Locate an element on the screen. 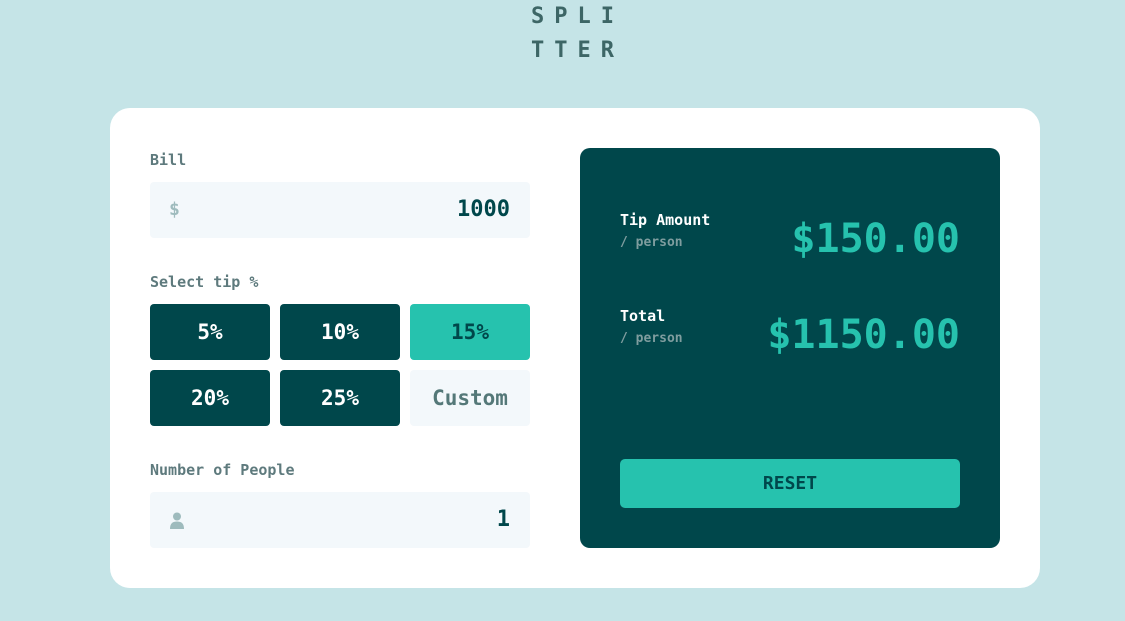 Image resolution: width=1125 pixels, height=621 pixels. people-input: 1 is located at coordinates (340, 520).